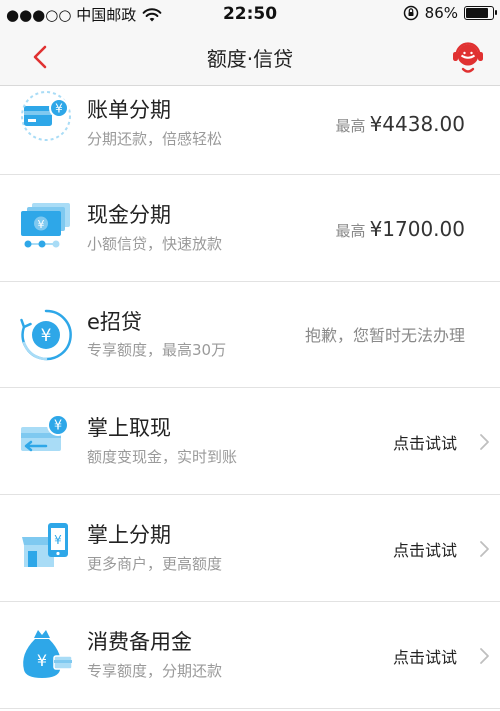 The image size is (500, 711). I want to click on item-title: 现金分期, so click(129, 215).